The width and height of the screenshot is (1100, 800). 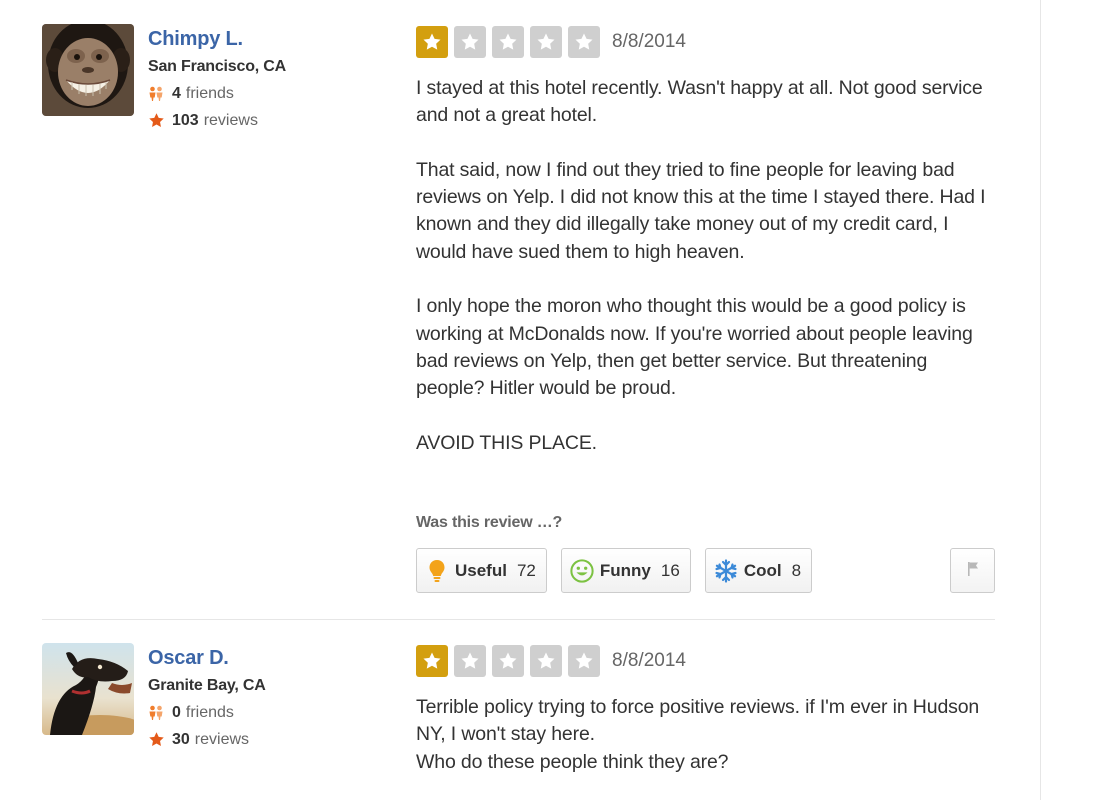 What do you see at coordinates (526, 570) in the screenshot?
I see `useful-count: 72` at bounding box center [526, 570].